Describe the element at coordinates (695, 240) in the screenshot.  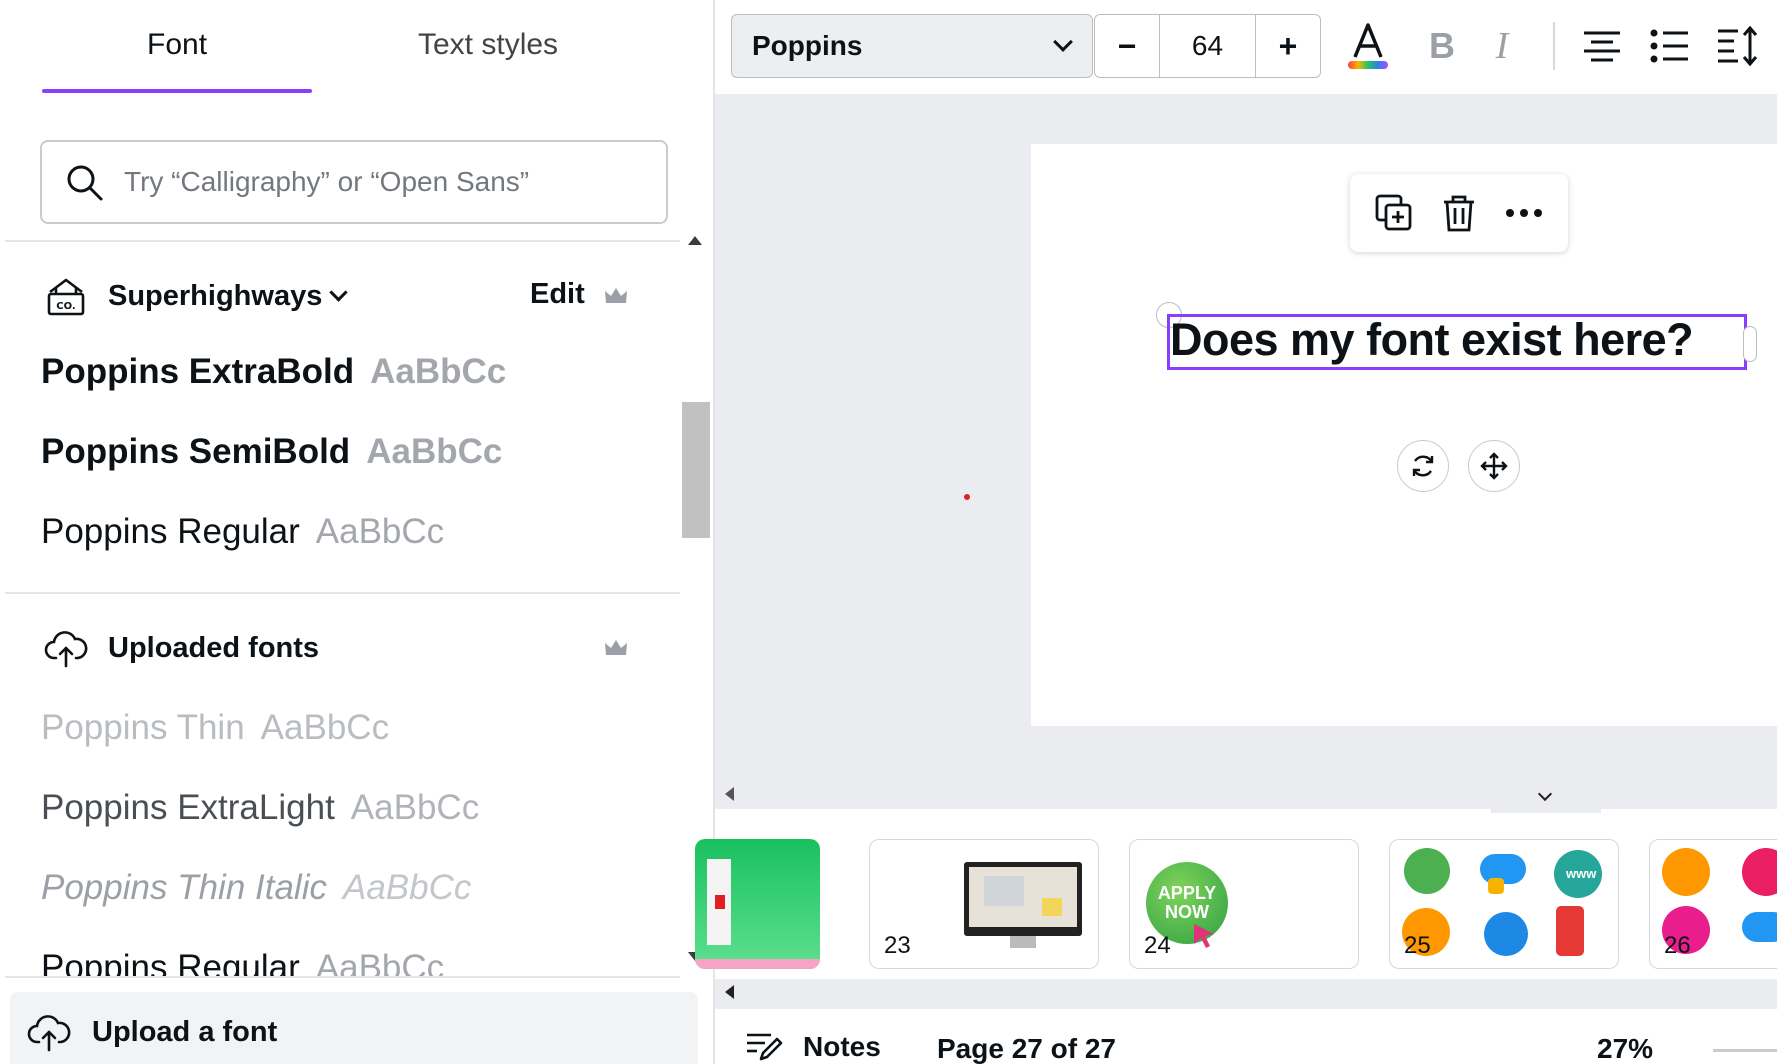
I see `scroll-up-arrow` at that location.